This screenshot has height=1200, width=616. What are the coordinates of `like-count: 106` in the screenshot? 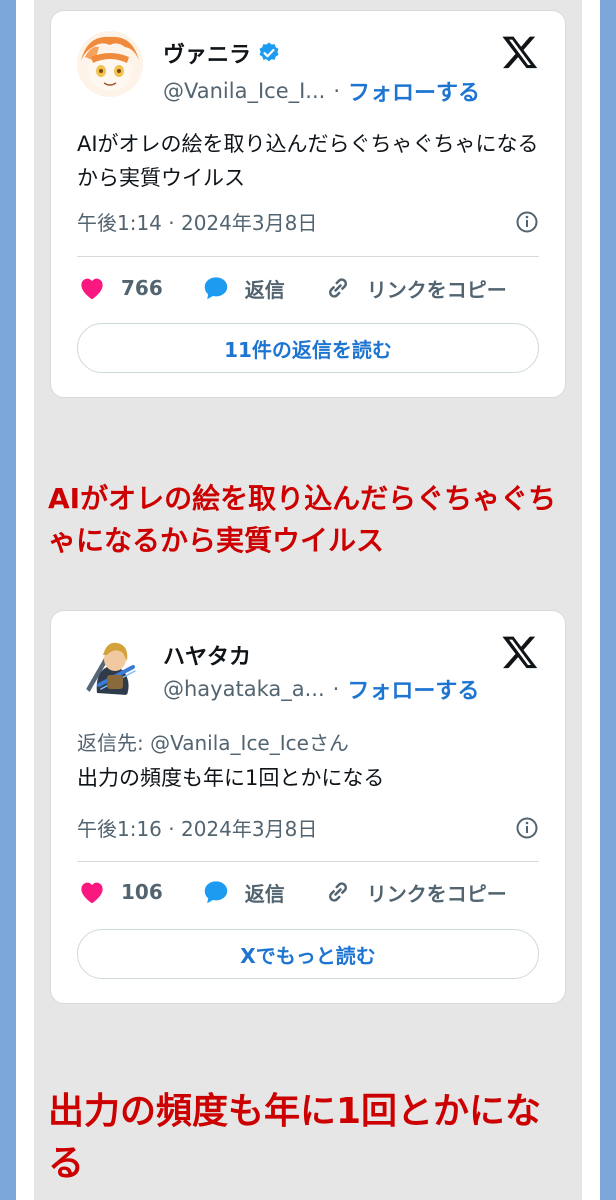 It's located at (142, 892).